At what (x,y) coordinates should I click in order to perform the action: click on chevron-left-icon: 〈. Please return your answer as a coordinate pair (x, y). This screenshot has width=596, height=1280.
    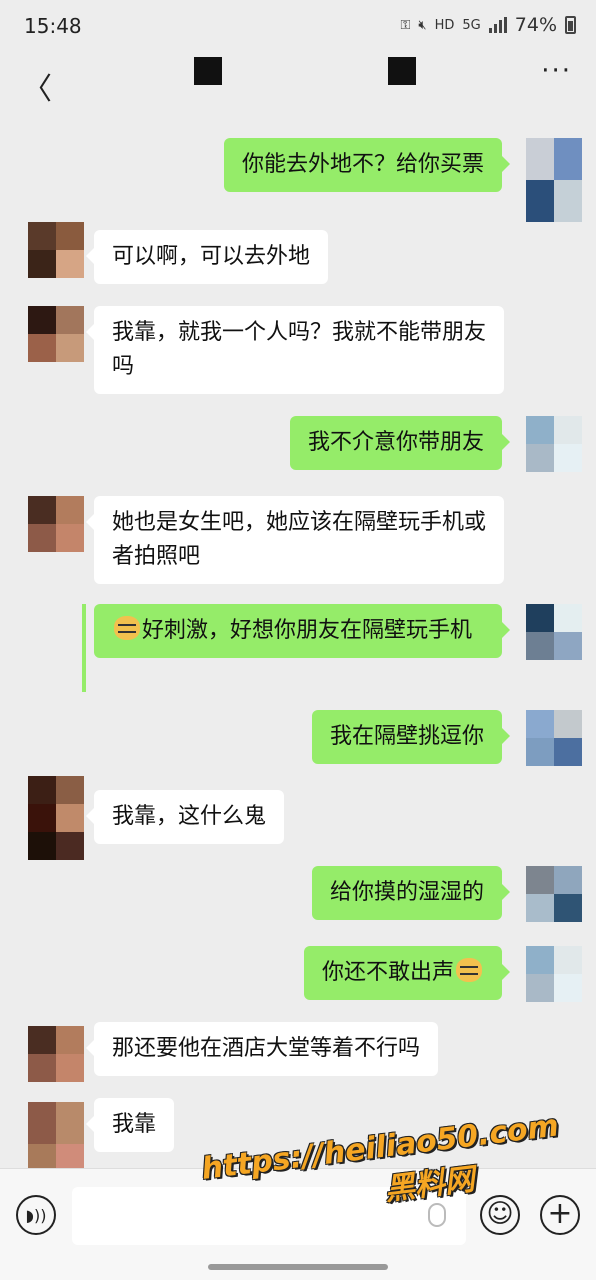
    Looking at the image, I should click on (37, 86).